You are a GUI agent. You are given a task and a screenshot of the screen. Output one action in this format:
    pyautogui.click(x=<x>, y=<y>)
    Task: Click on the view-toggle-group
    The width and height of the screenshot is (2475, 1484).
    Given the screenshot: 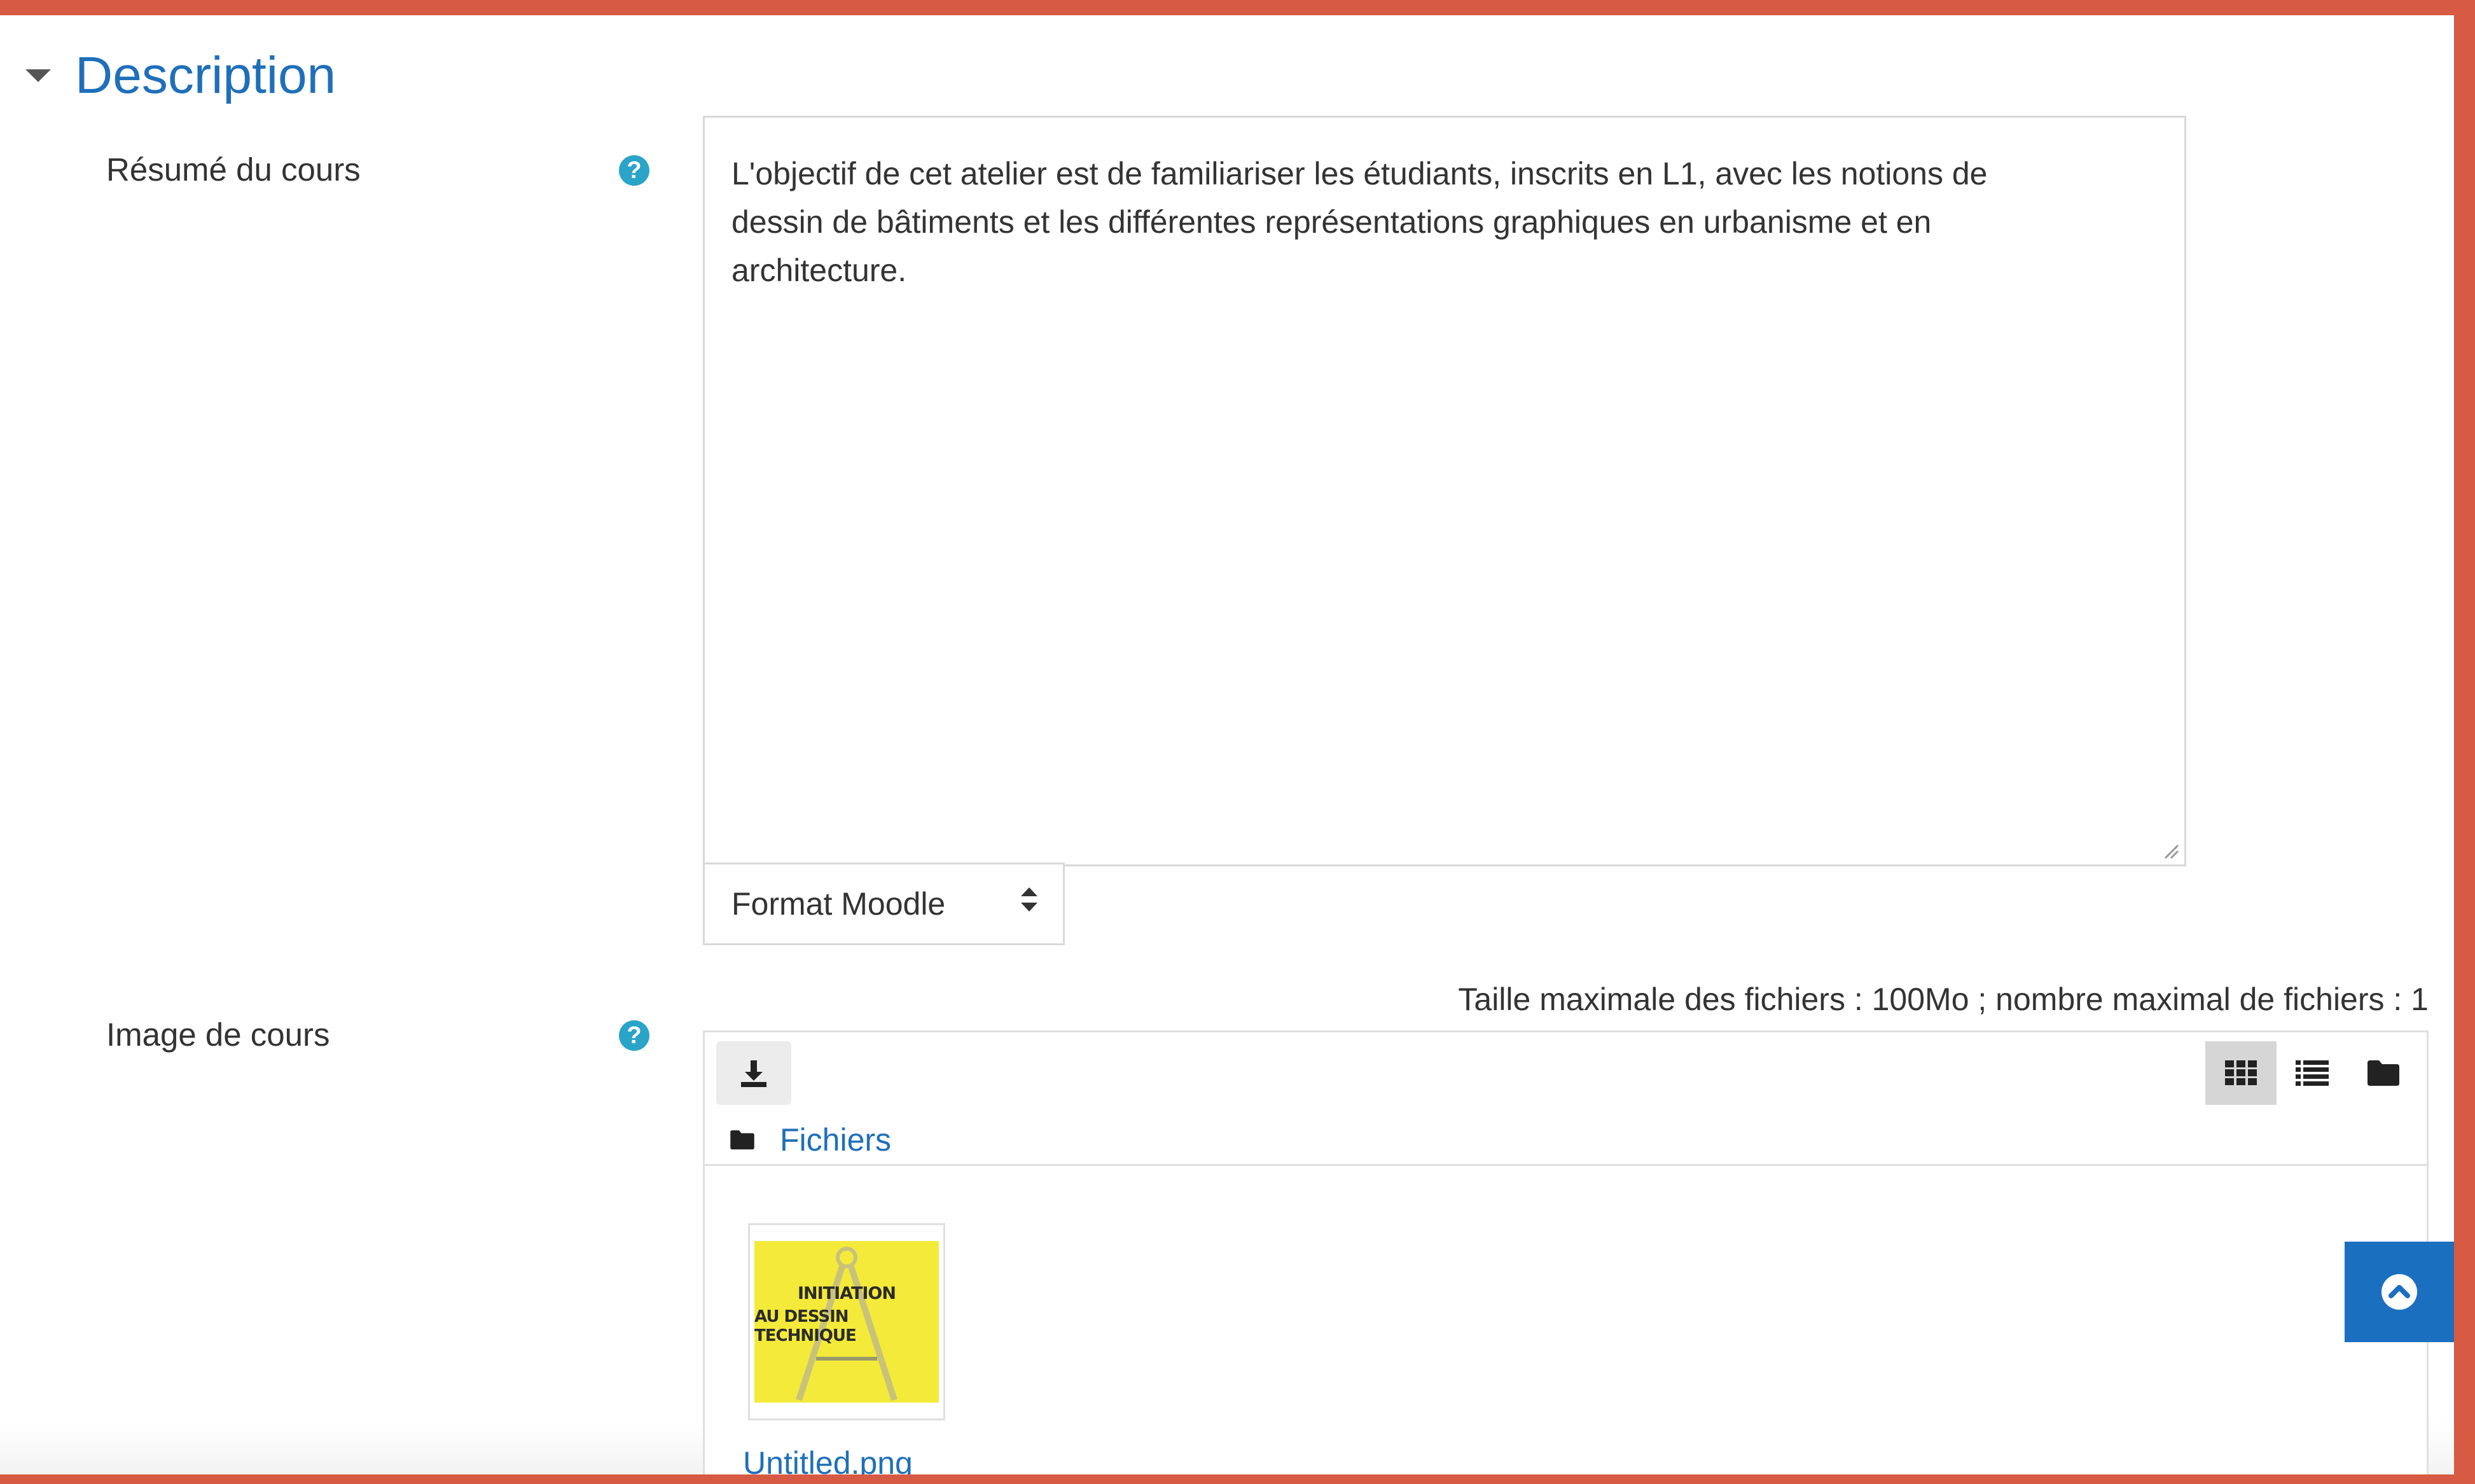 What is the action you would take?
    pyautogui.click(x=2312, y=1073)
    